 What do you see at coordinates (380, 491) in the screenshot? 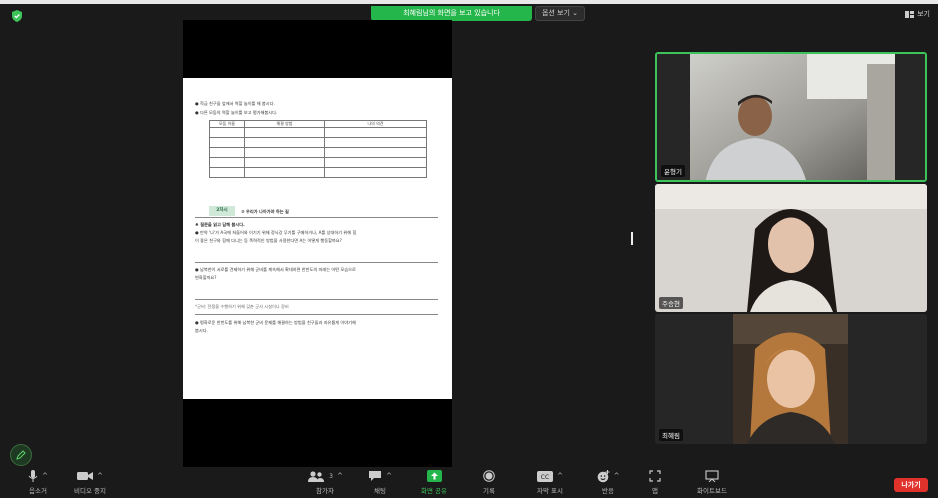
I see `chat-label: 채팅` at bounding box center [380, 491].